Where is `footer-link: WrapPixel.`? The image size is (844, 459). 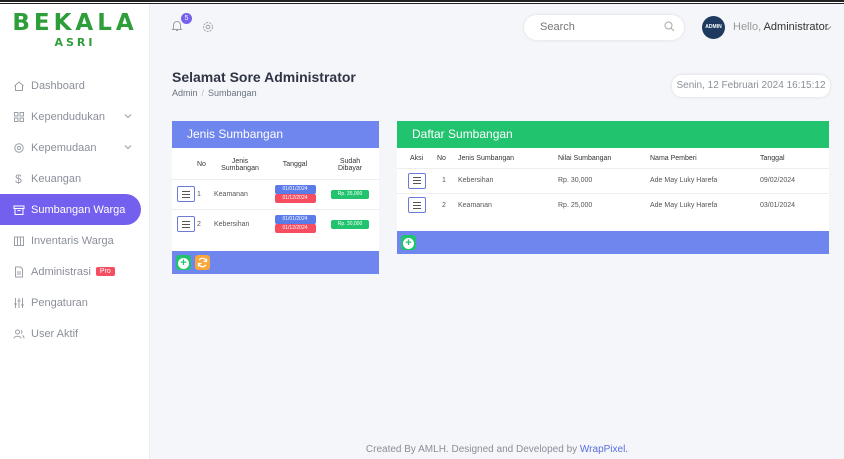 footer-link: WrapPixel. is located at coordinates (604, 449).